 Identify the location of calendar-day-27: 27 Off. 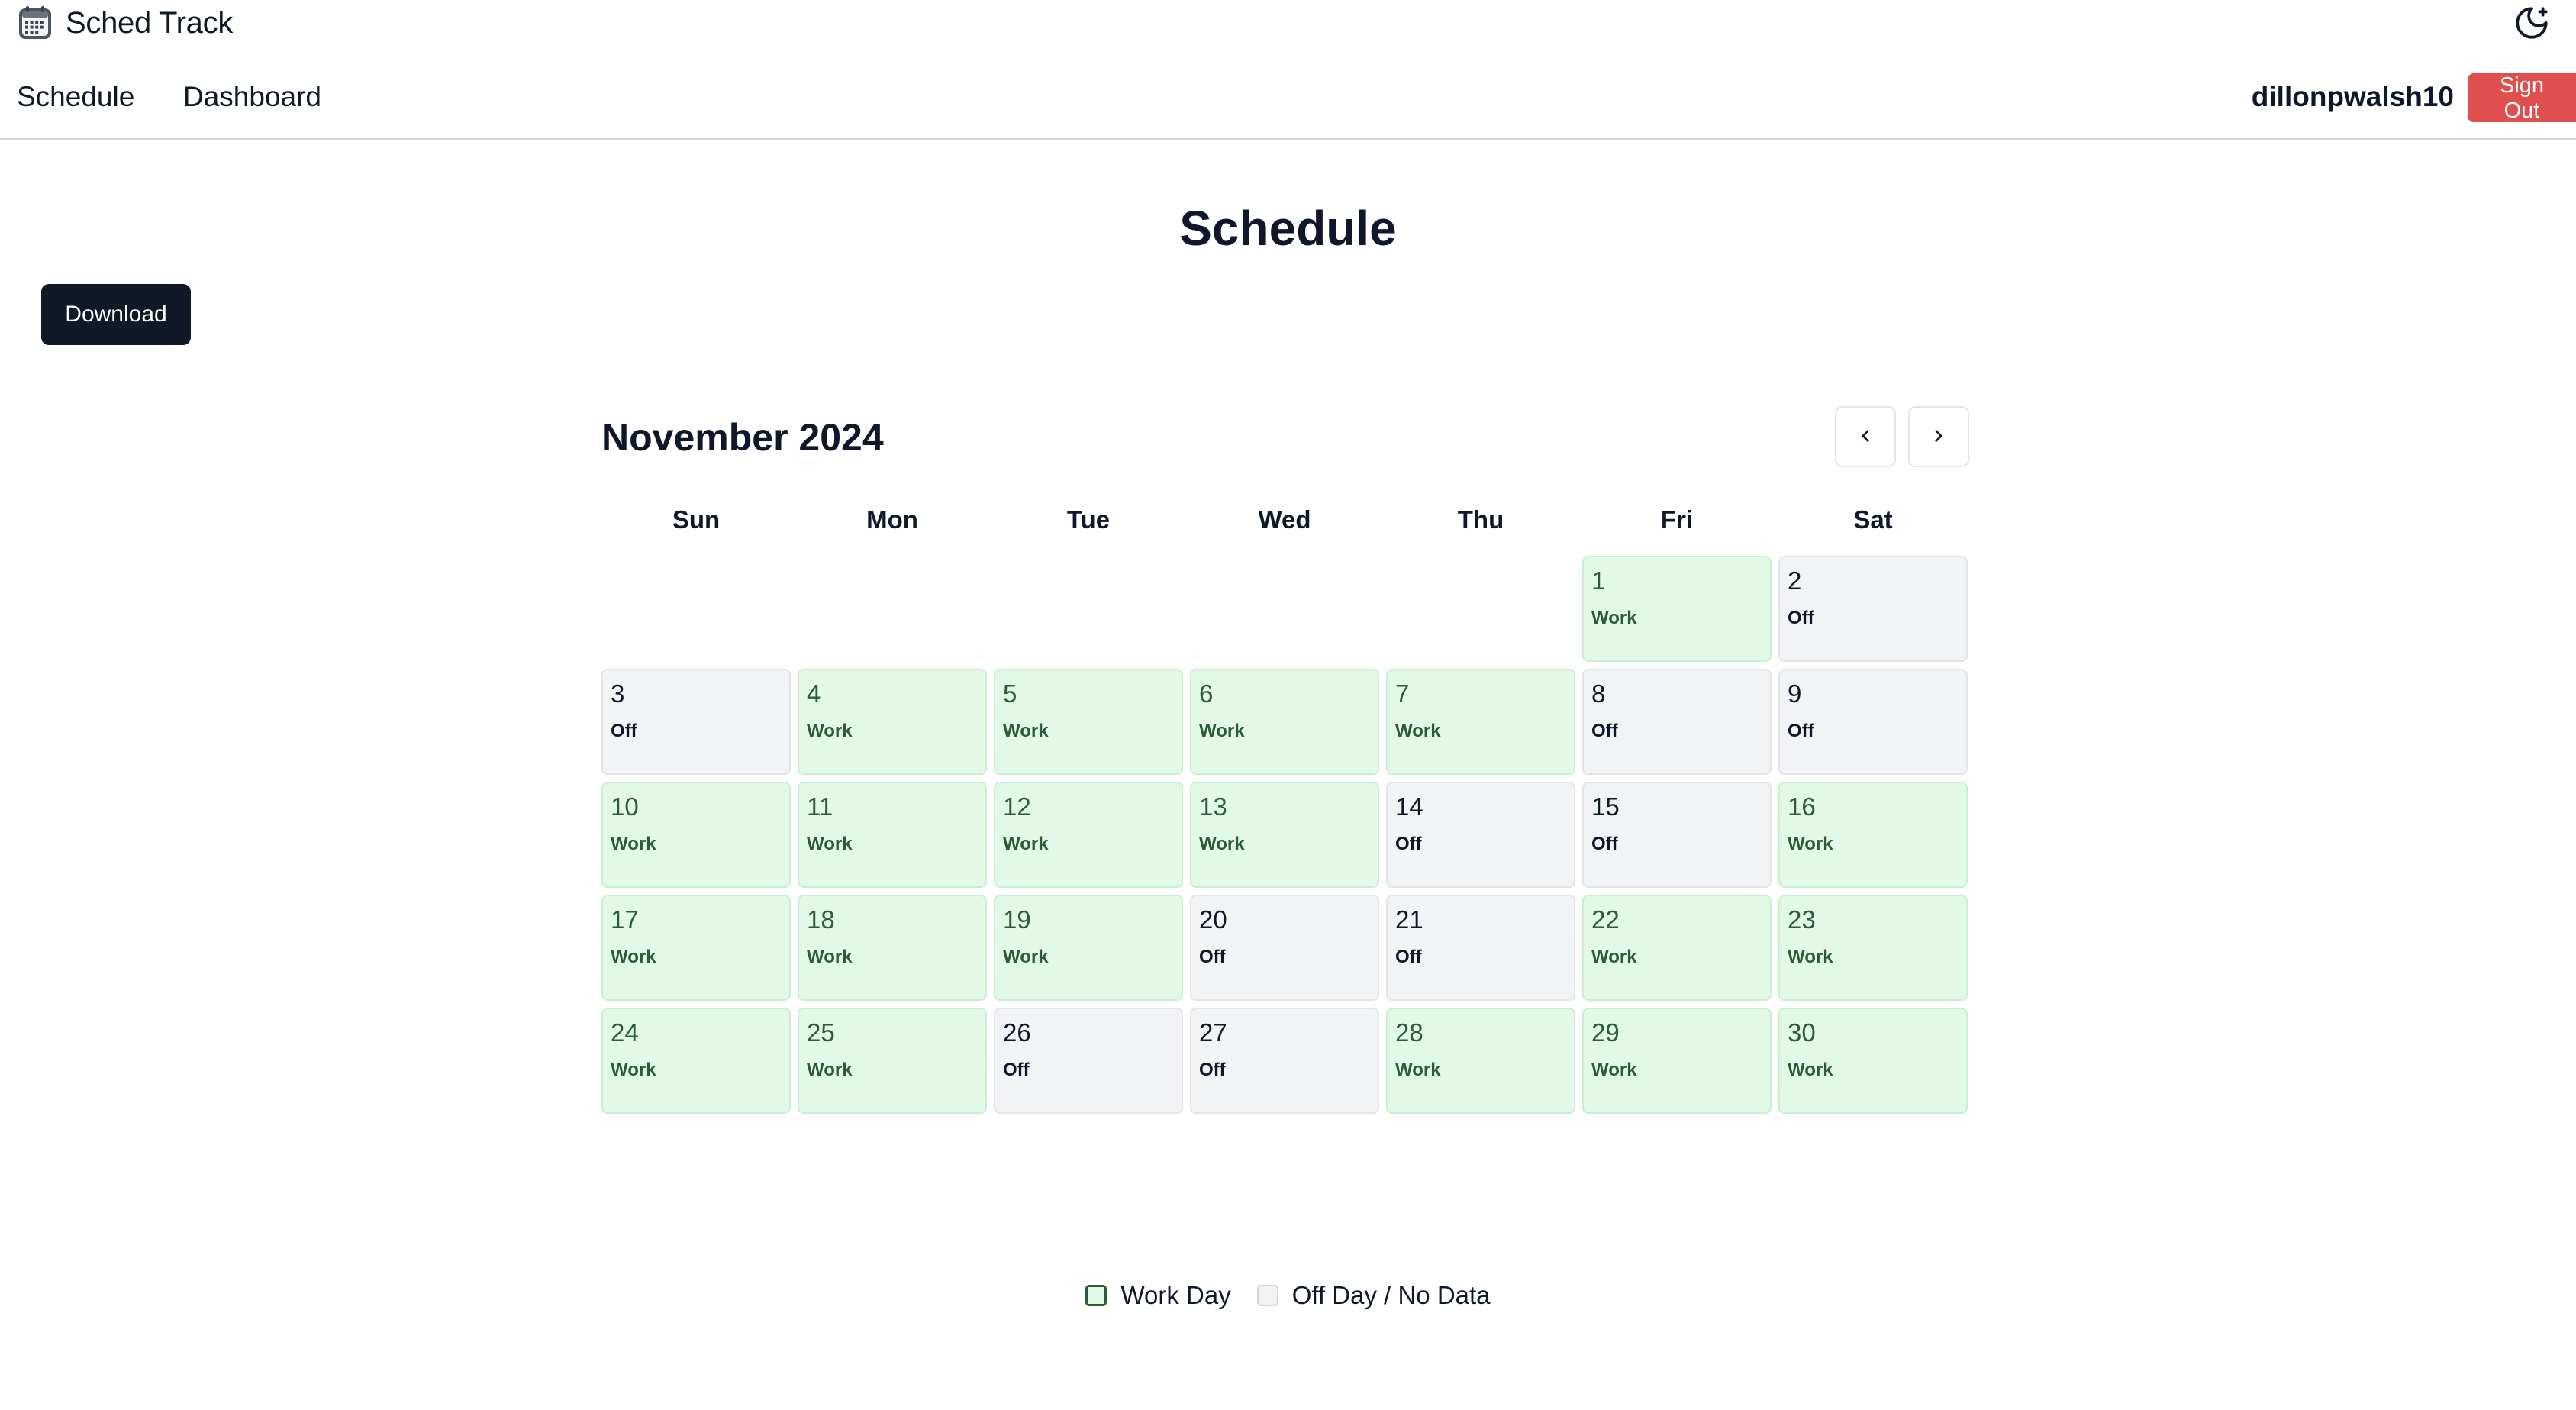
(1284, 1061).